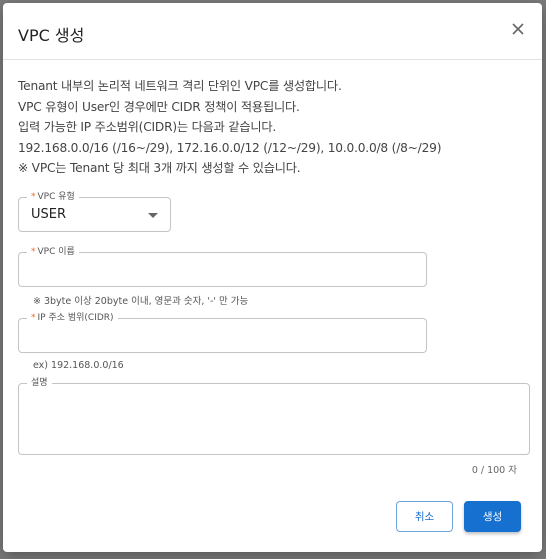 The height and width of the screenshot is (559, 546). I want to click on description-label: 설명, so click(39, 383).